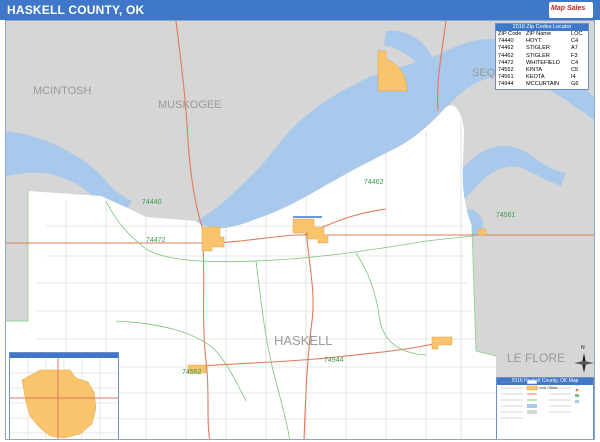 This screenshot has height=442, width=600. What do you see at coordinates (482, 232) in the screenshot?
I see `city-keota` at bounding box center [482, 232].